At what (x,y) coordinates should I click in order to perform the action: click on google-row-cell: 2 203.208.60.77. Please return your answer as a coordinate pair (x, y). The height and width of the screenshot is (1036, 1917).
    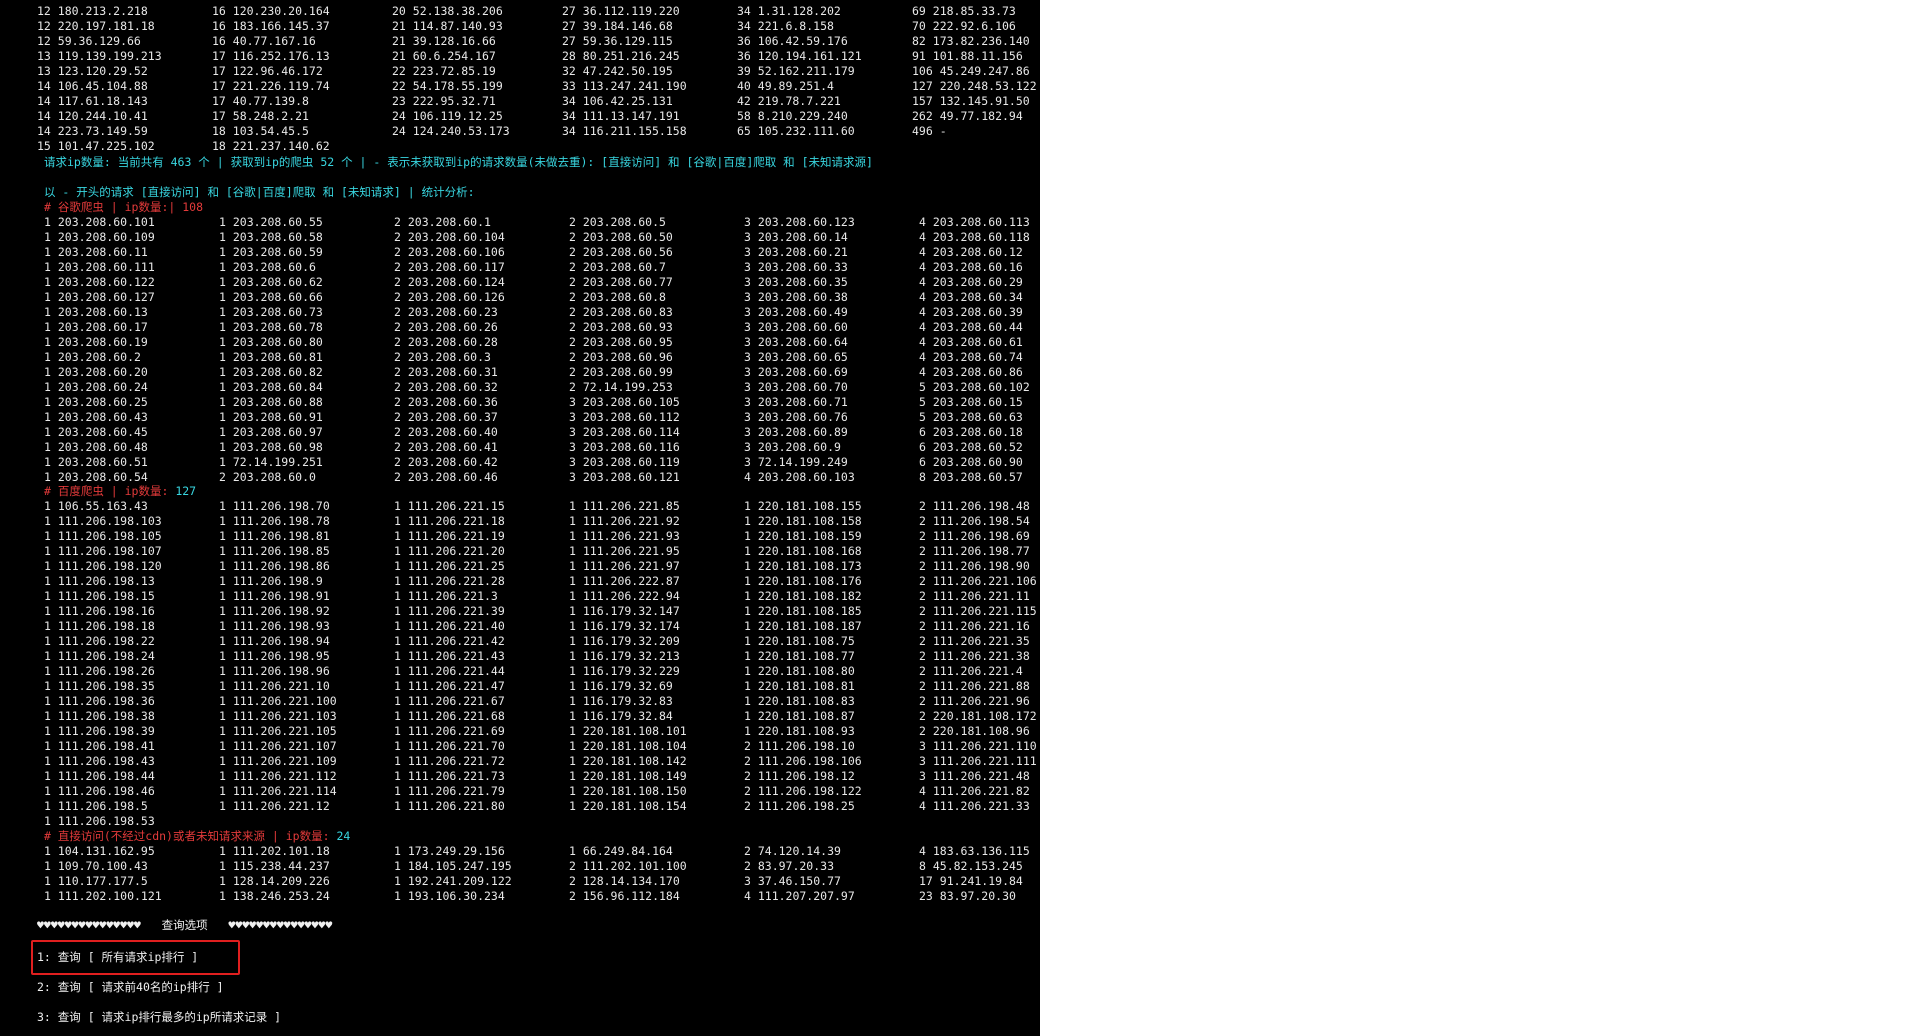
    Looking at the image, I should click on (621, 282).